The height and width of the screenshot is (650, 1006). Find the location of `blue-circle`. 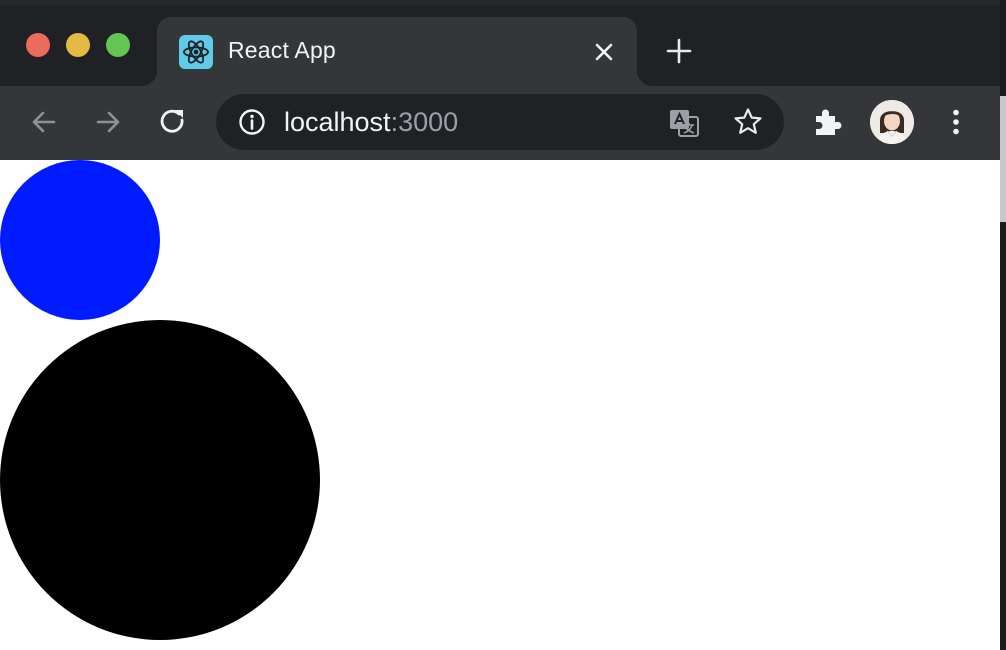

blue-circle is located at coordinates (80, 240).